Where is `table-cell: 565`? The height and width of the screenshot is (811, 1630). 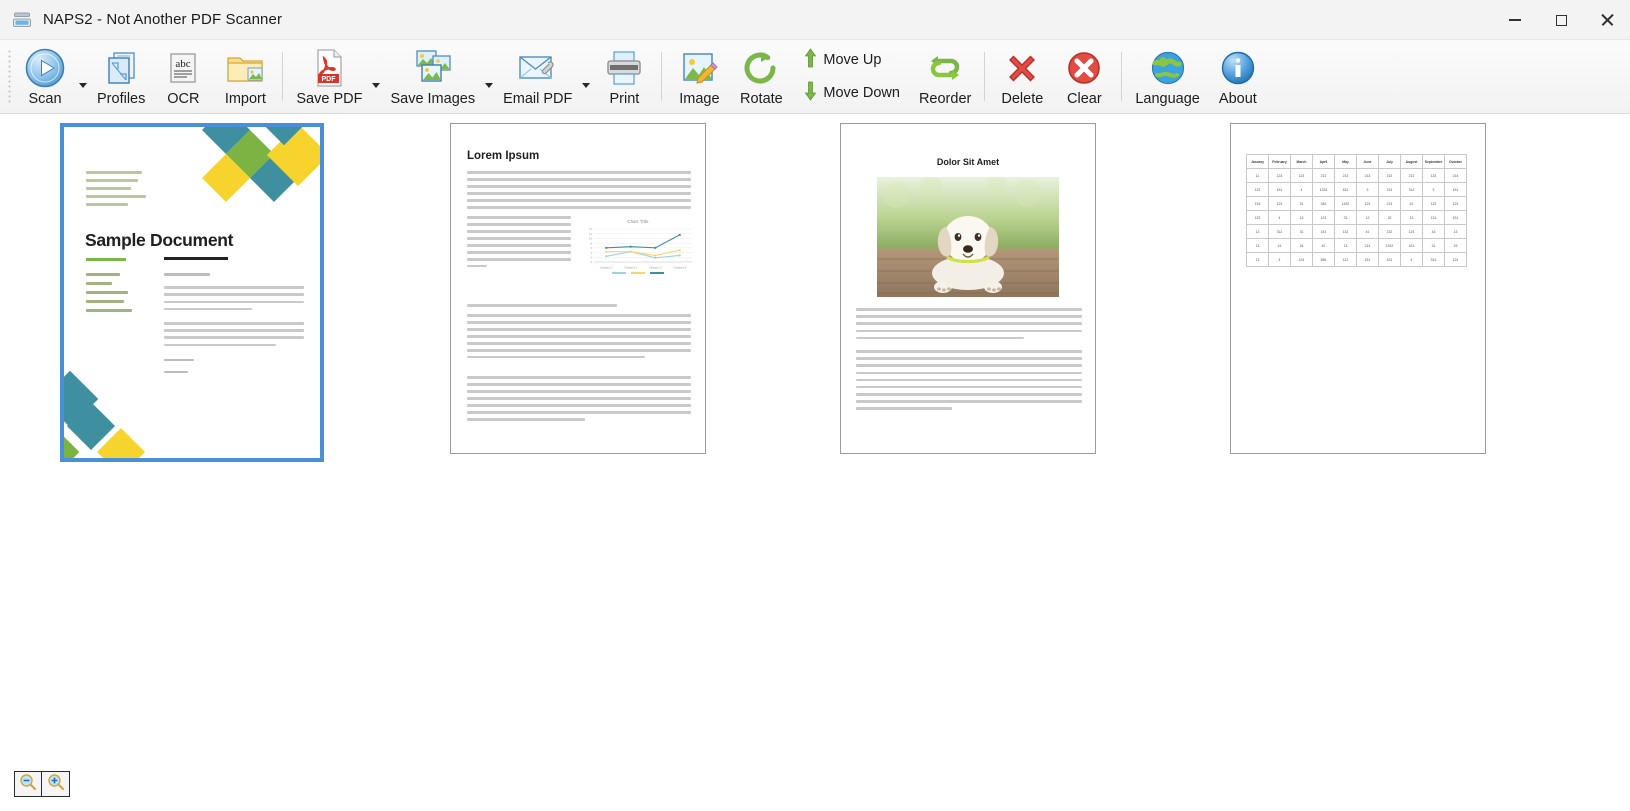 table-cell: 565 is located at coordinates (1323, 259).